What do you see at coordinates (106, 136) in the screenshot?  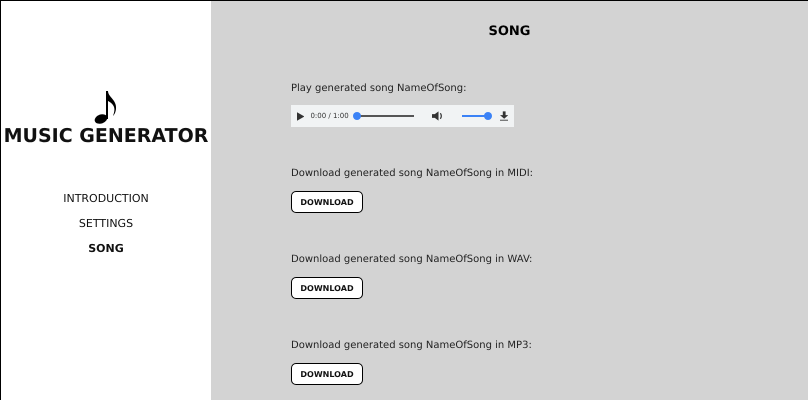 I see `app-title: MUSIC GENERATOR` at bounding box center [106, 136].